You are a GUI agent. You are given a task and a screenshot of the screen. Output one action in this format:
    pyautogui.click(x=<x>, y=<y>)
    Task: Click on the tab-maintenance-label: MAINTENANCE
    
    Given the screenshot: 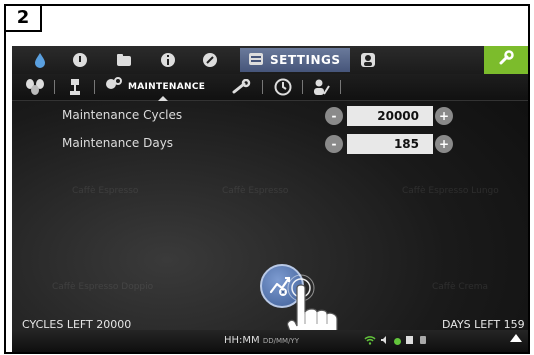 What is the action you would take?
    pyautogui.click(x=167, y=87)
    